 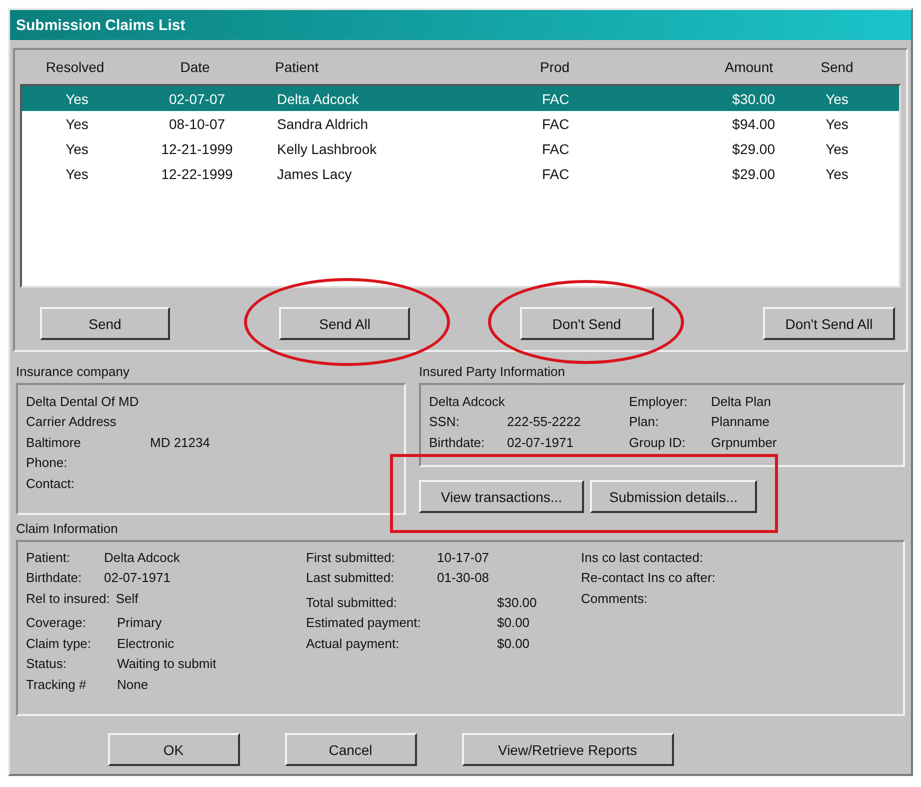 I want to click on address-text: Delta Dental Of MD, so click(x=82, y=401).